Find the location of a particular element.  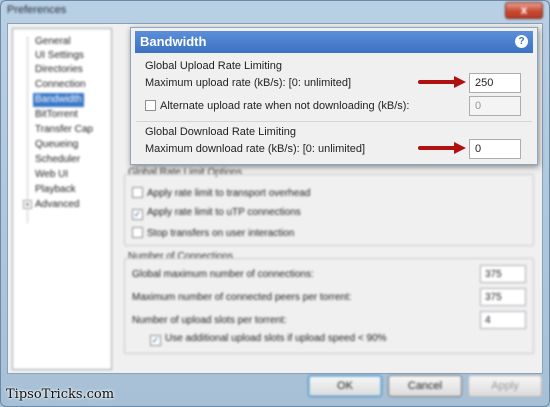

panel-title: Bandwidth is located at coordinates (173, 41).